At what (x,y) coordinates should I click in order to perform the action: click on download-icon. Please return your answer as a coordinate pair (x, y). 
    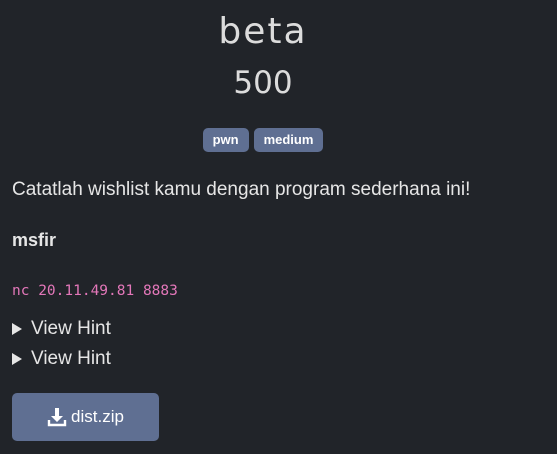
    Looking at the image, I should click on (57, 417).